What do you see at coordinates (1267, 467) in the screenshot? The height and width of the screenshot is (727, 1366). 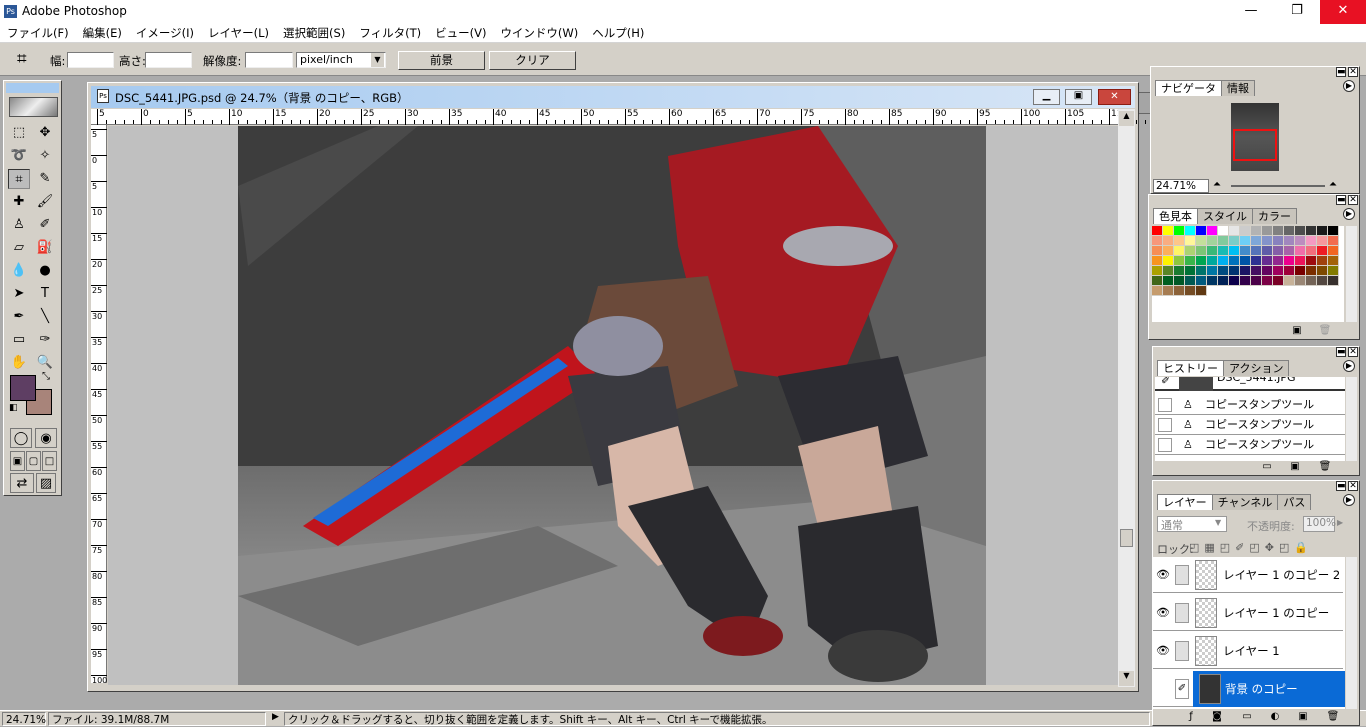 I see `new-document-from-state-icon: ▭` at bounding box center [1267, 467].